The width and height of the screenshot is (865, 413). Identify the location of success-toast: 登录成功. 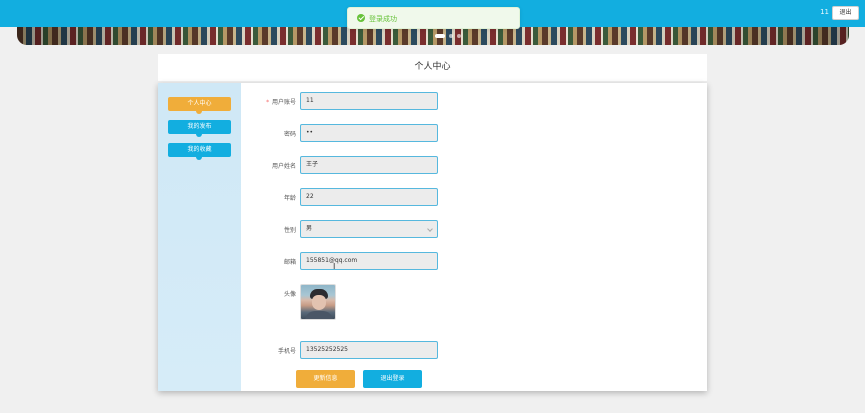
(433, 18).